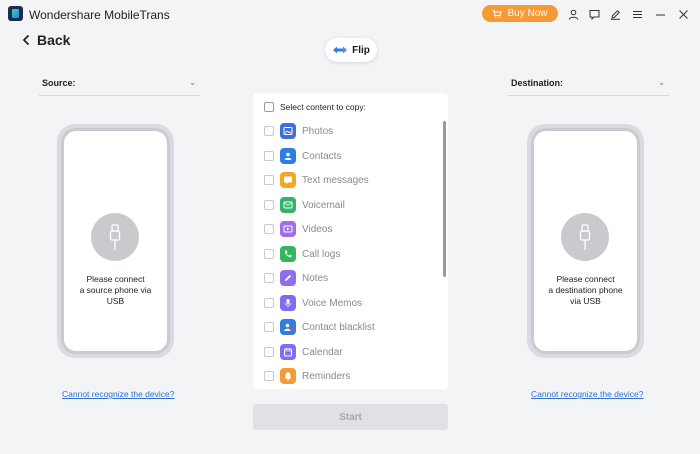 The image size is (700, 454). I want to click on item-label: Photos, so click(318, 131).